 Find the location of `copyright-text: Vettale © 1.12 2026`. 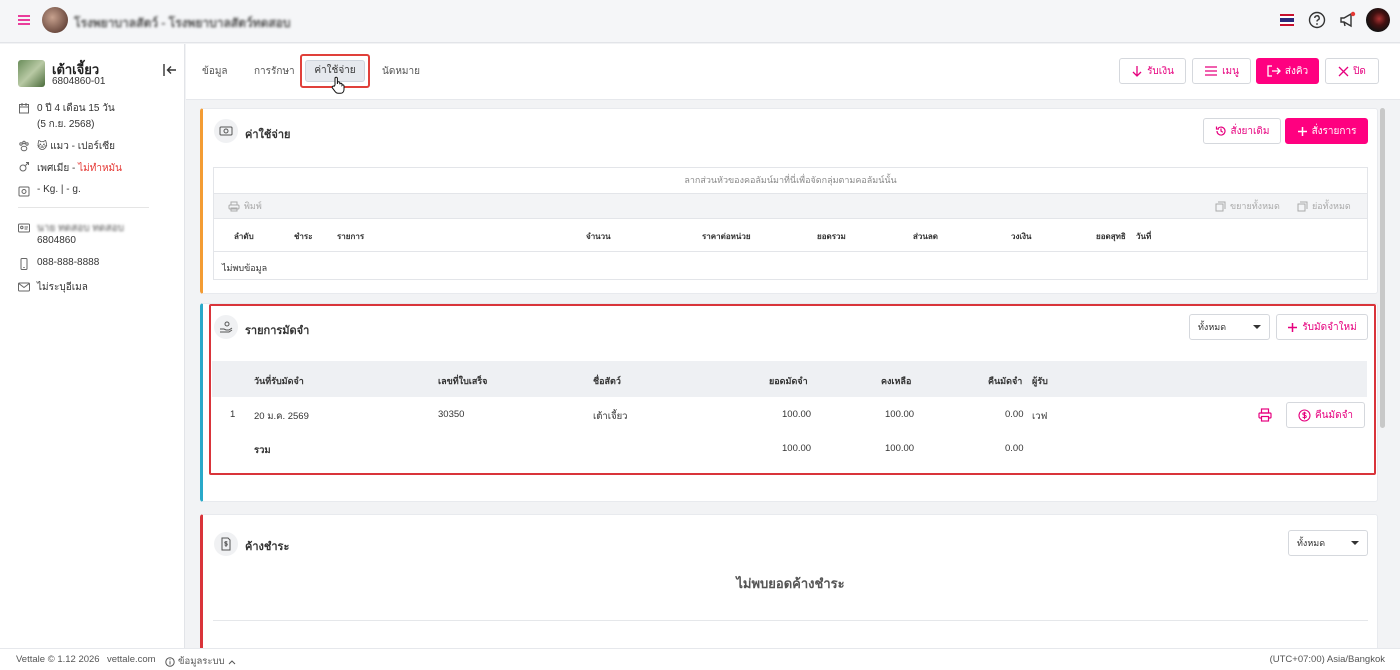

copyright-text: Vettale © 1.12 2026 is located at coordinates (58, 659).